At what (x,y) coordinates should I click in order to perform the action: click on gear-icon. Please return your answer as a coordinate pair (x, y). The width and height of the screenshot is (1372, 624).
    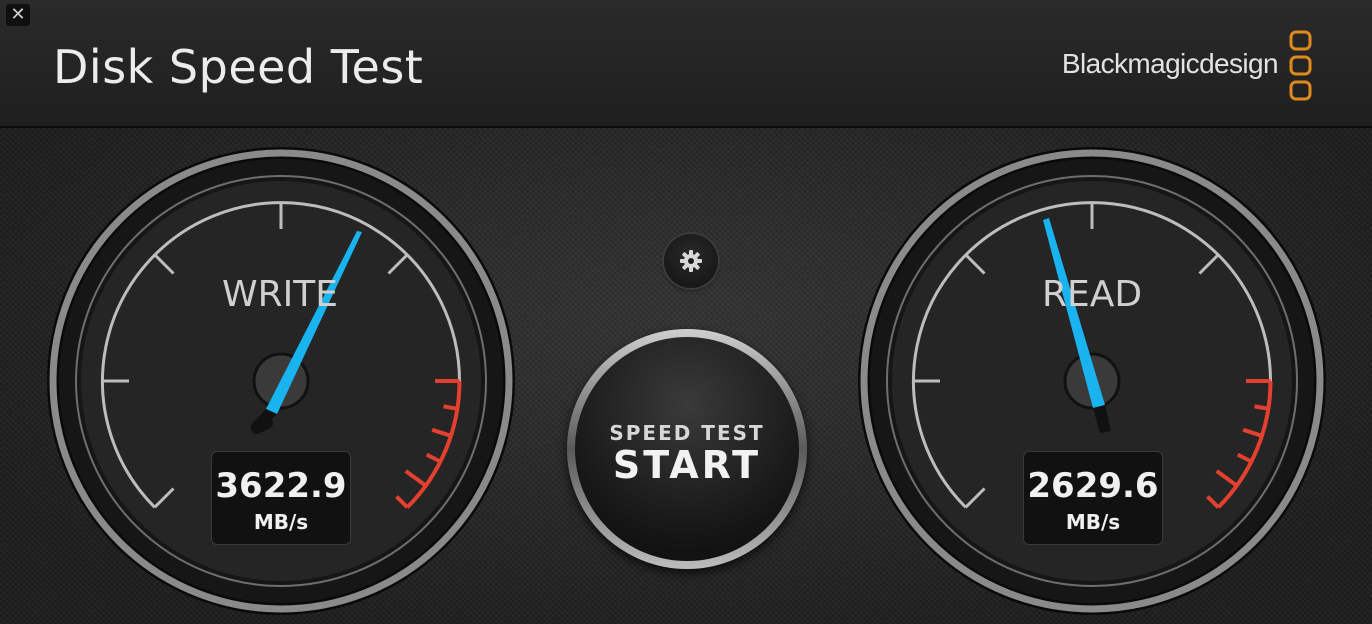
    Looking at the image, I should click on (691, 261).